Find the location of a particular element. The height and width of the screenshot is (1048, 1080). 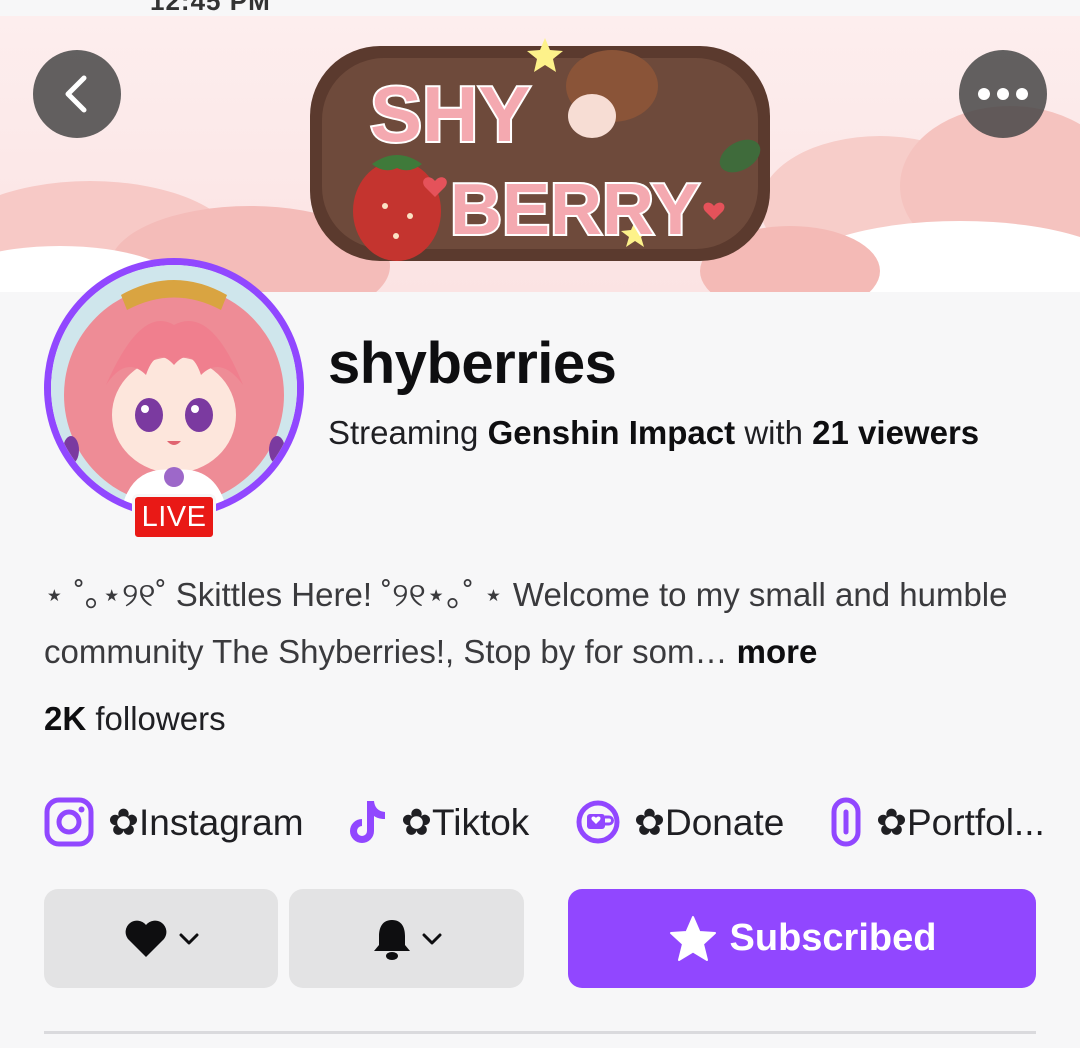

link-label: ✿Tiktok is located at coordinates (465, 822).